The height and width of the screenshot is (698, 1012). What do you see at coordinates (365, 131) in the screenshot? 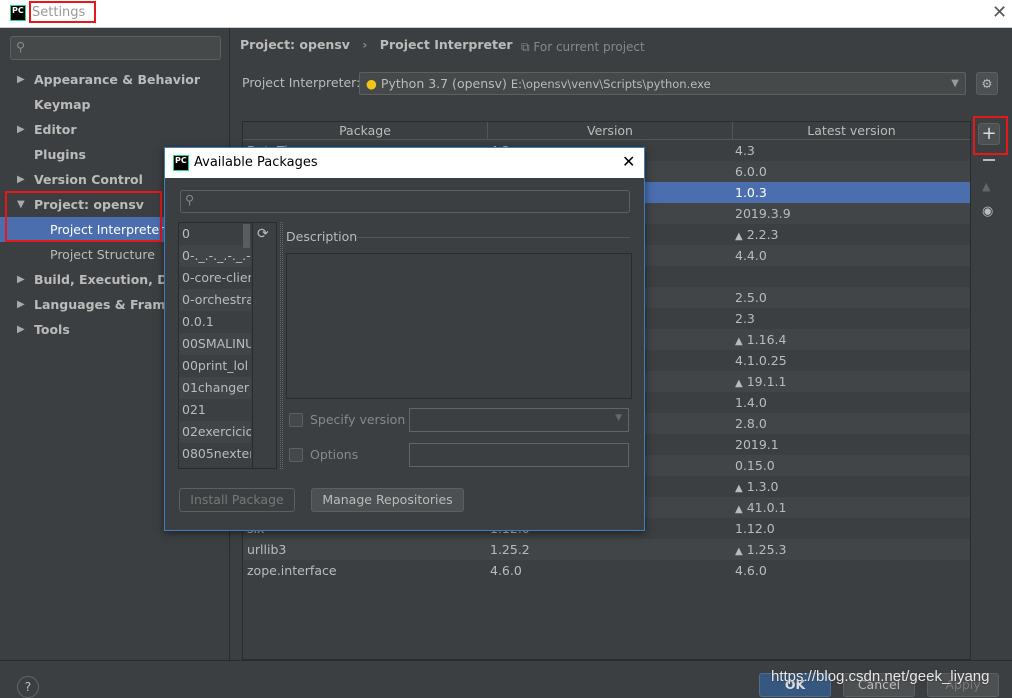
I see `column-header-package: Package` at bounding box center [365, 131].